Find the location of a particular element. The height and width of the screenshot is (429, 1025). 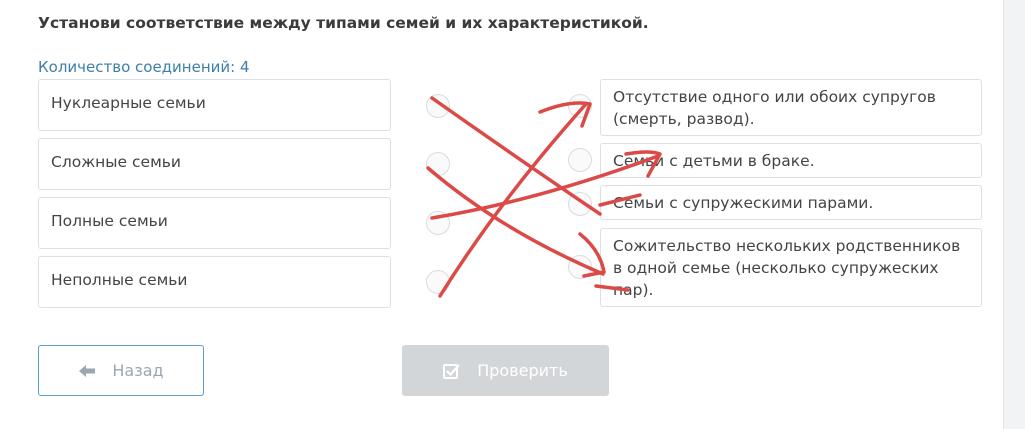

checkbox-check-icon is located at coordinates (452, 371).